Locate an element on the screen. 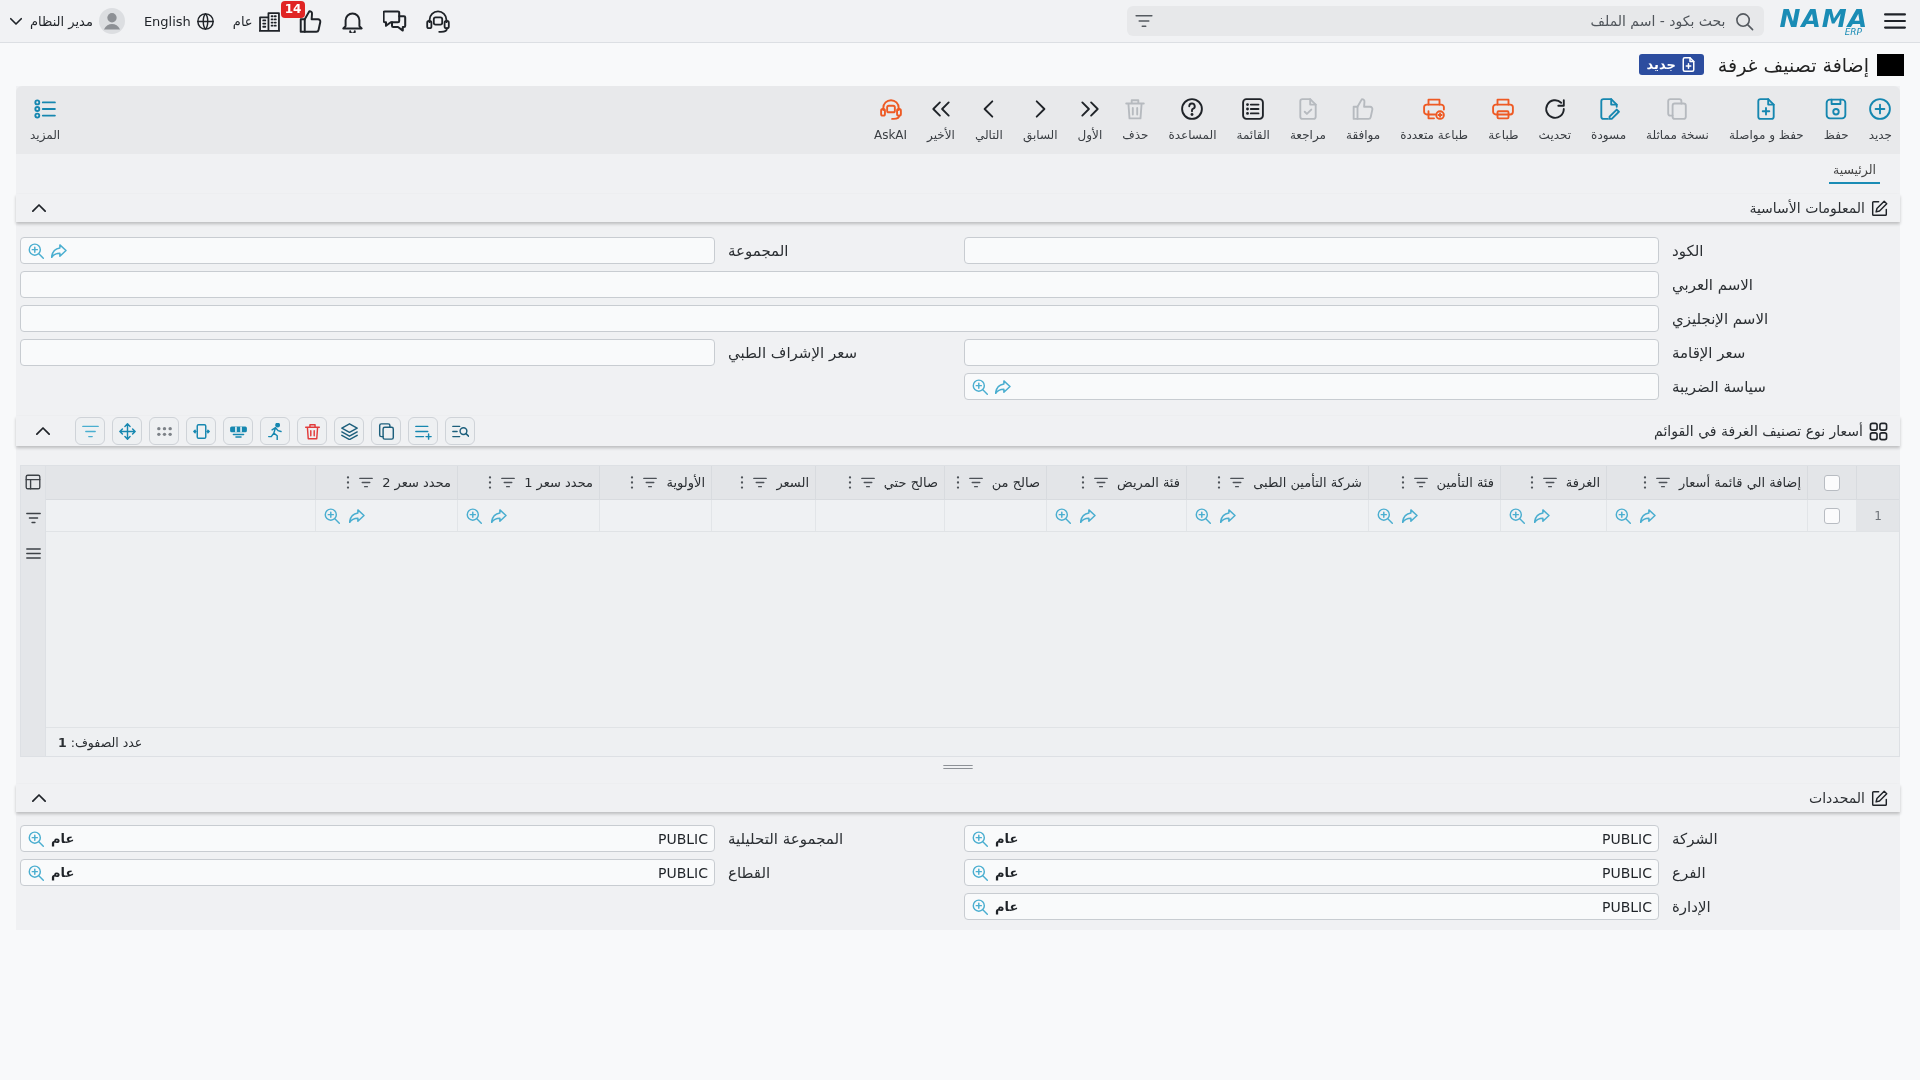 Image resolution: width=1920 pixels, height=1080 pixels. row-checkbox is located at coordinates (1832, 515).